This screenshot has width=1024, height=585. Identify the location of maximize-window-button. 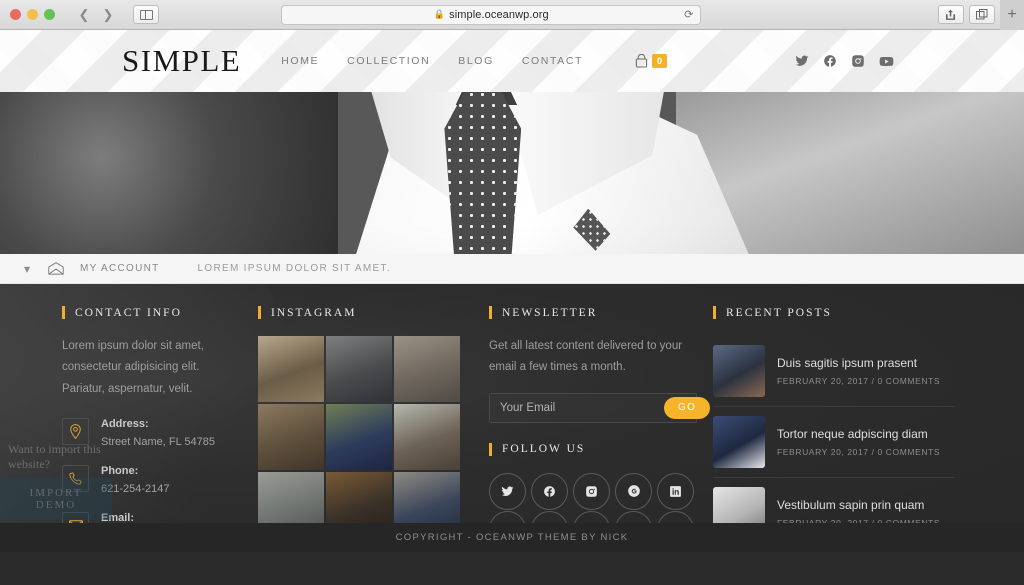
(49, 14).